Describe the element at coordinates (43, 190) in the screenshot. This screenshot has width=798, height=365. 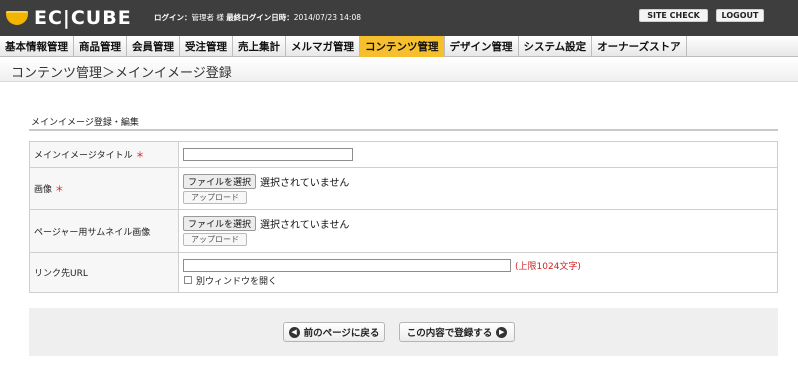
I see `image-label: 画像` at that location.